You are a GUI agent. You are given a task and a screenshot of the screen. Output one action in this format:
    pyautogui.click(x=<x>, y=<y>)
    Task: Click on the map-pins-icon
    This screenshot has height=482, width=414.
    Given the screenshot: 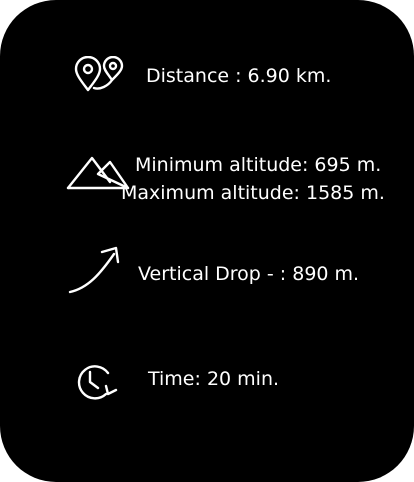 What is the action you would take?
    pyautogui.click(x=99, y=75)
    